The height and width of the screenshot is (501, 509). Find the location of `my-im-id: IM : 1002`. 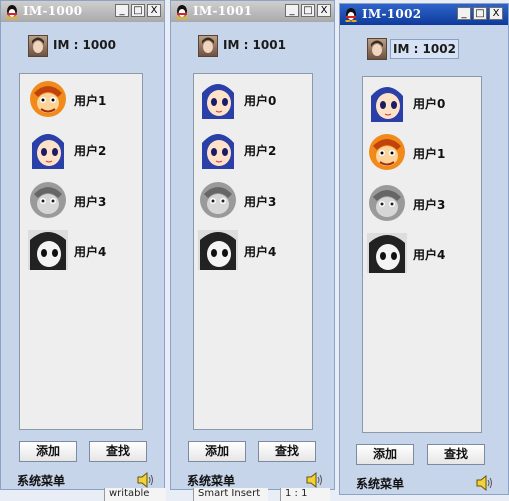

my-im-id: IM : 1002 is located at coordinates (424, 49).